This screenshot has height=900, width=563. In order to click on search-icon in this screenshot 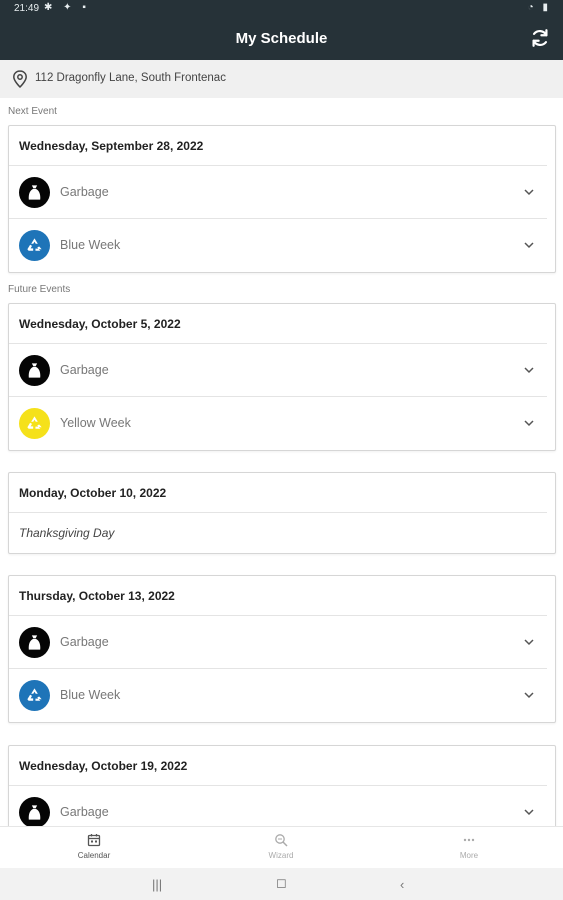, I will do `click(281, 840)`.